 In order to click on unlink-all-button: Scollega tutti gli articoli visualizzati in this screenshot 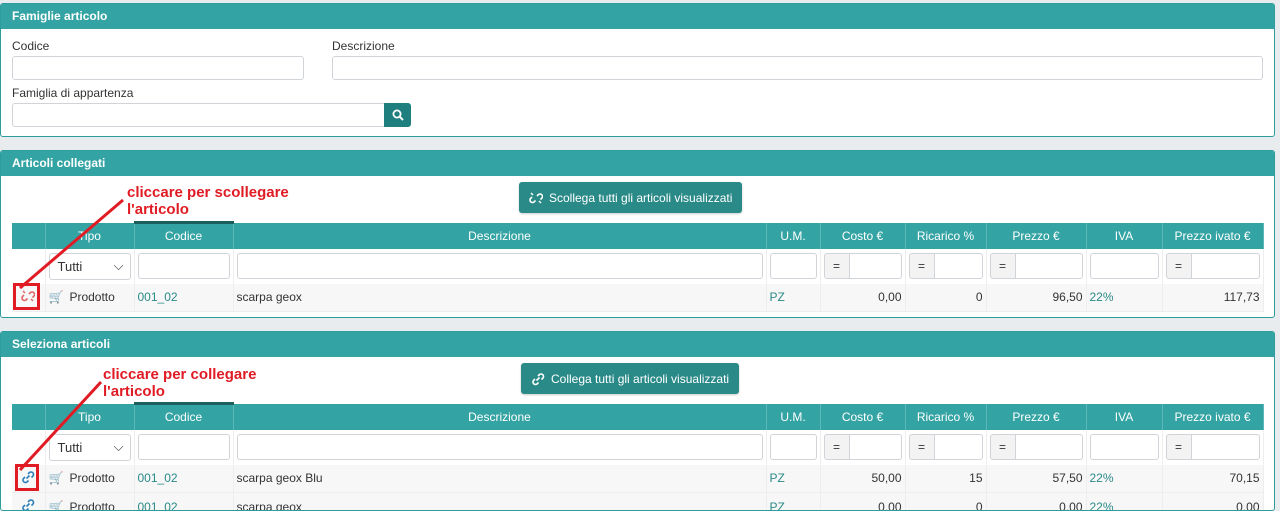, I will do `click(630, 197)`.